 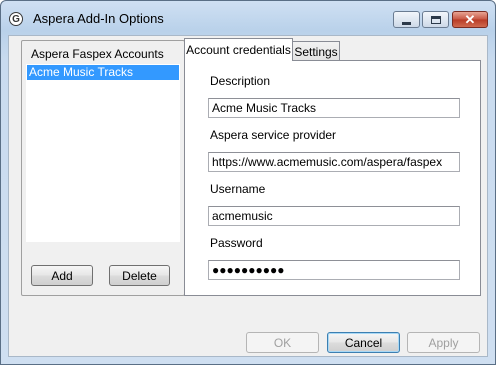 I want to click on service-provider-field: https://www.acmemusic.com/aspera/faspex, so click(x=334, y=162).